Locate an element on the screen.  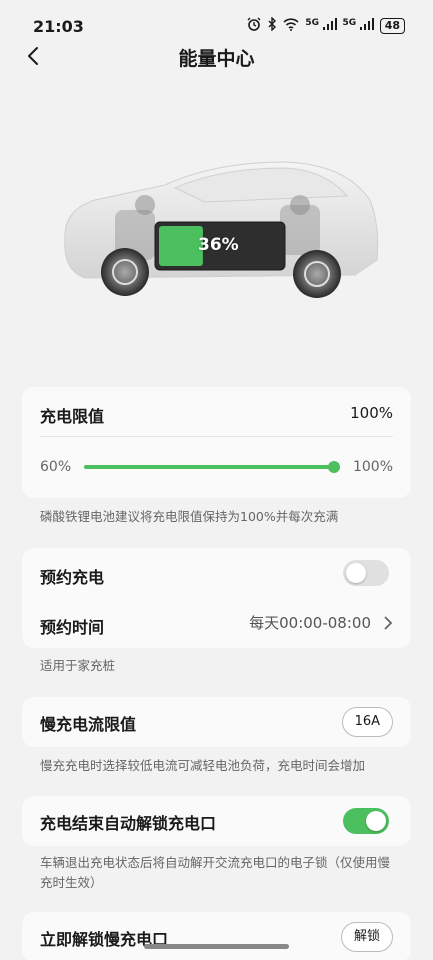
chevron-right-icon is located at coordinates (388, 622).